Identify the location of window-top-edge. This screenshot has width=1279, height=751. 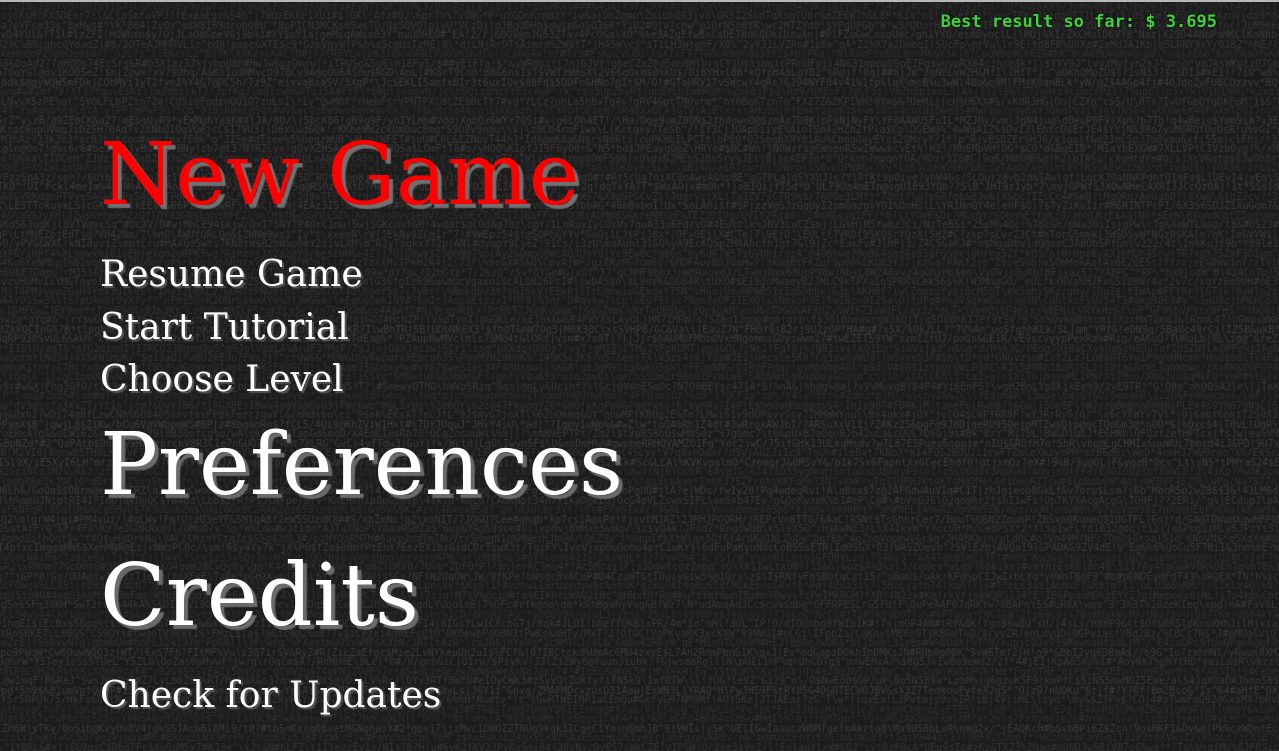
(639, 1).